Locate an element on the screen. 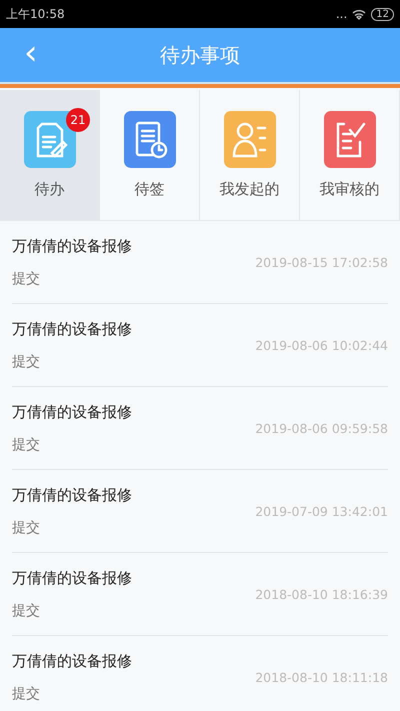 This screenshot has height=711, width=400. tab-label: 待签 is located at coordinates (149, 189).